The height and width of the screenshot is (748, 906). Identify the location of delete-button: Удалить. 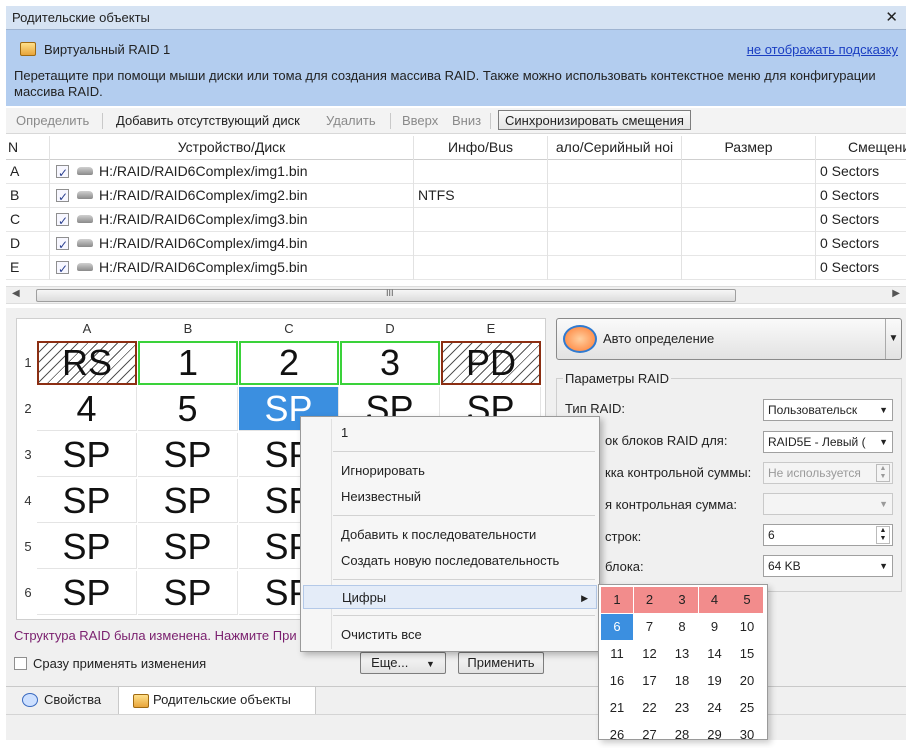
(351, 120).